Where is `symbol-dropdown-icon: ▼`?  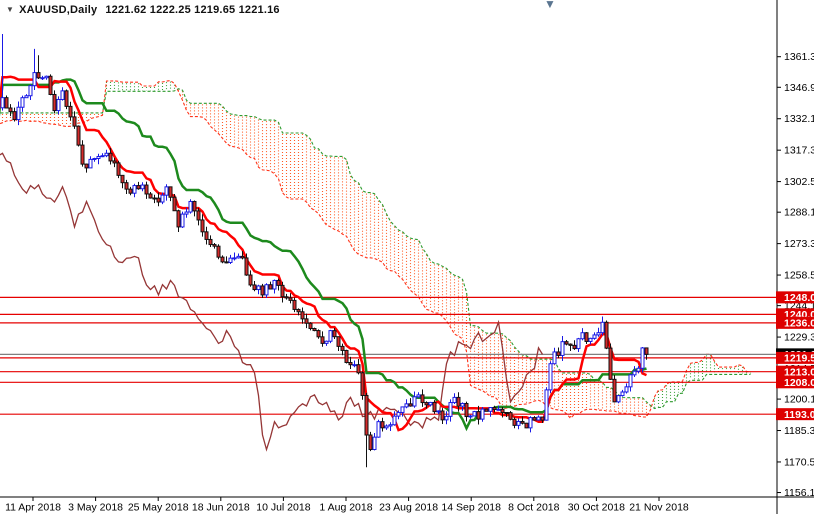 symbol-dropdown-icon: ▼ is located at coordinates (10, 9).